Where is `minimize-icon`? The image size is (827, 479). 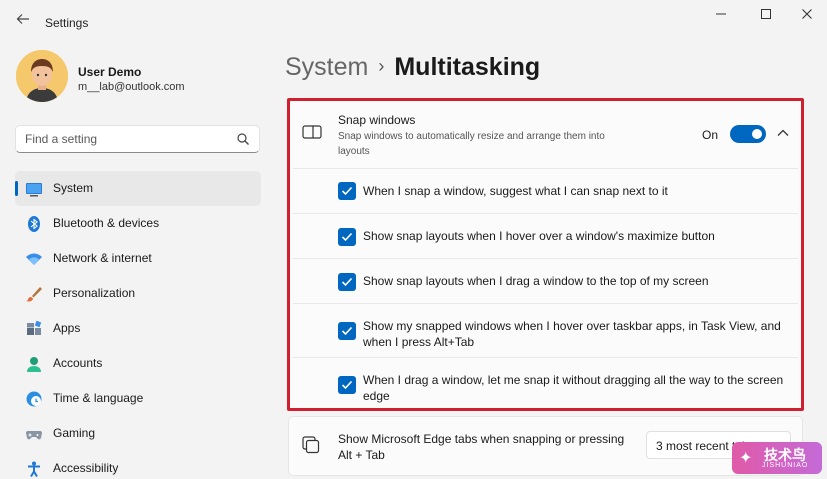 minimize-icon is located at coordinates (721, 16).